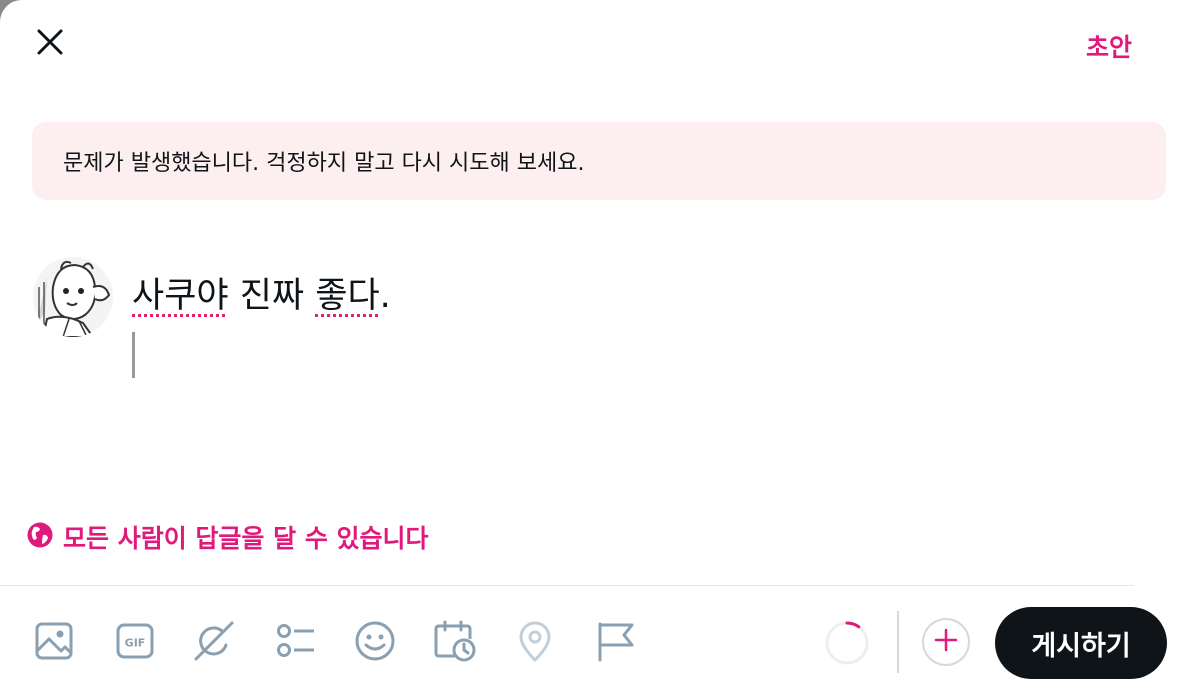 Image resolution: width=1184 pixels, height=696 pixels. I want to click on flag-button, so click(615, 643).